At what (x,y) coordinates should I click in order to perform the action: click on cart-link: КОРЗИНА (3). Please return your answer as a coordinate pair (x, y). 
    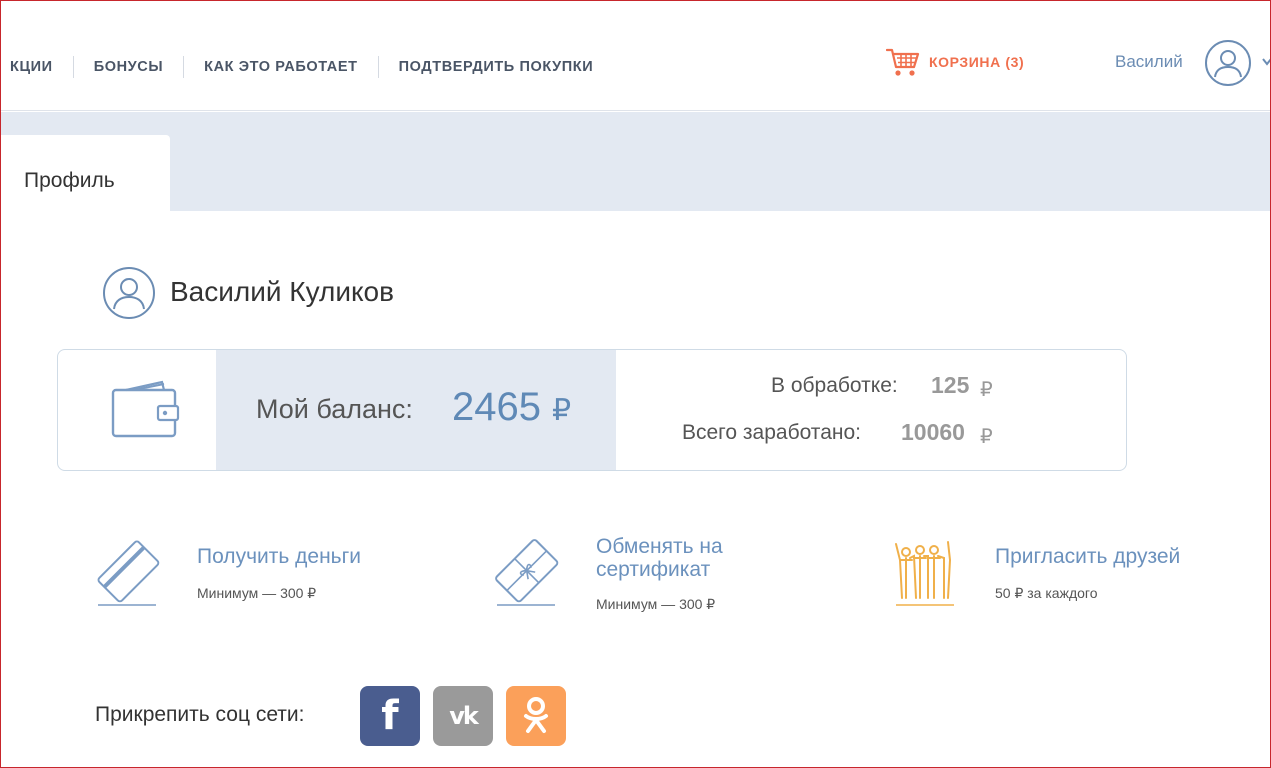
    Looking at the image, I should click on (955, 62).